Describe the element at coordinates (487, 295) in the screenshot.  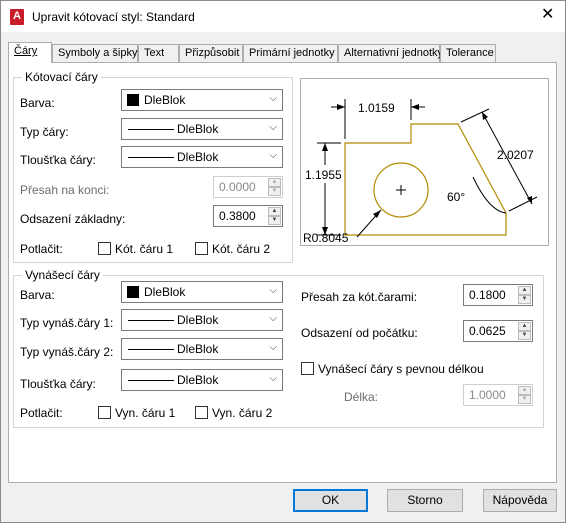
I see `ext-beyond-value: 0.1800` at that location.